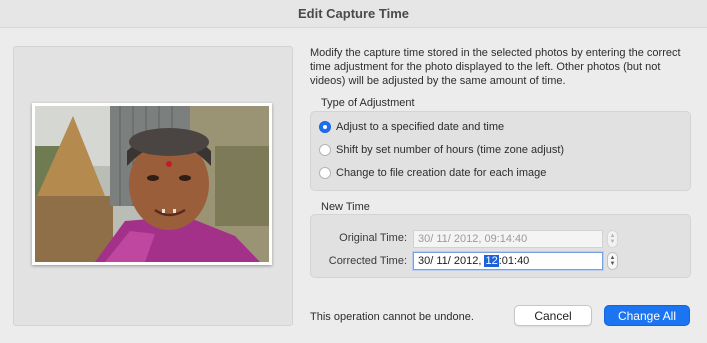  I want to click on corrected-time-field: 30/ 11/ 2012, 12:01:40, so click(508, 261).